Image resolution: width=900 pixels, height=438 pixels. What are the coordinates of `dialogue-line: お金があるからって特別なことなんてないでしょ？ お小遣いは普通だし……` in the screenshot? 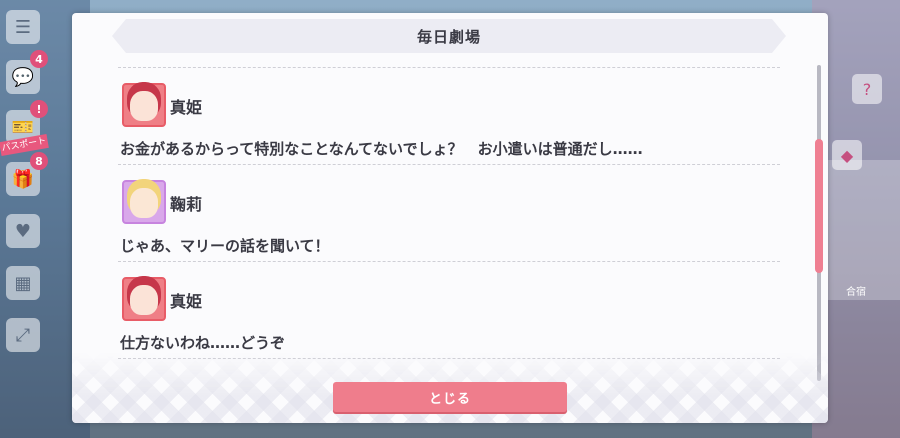 It's located at (381, 149).